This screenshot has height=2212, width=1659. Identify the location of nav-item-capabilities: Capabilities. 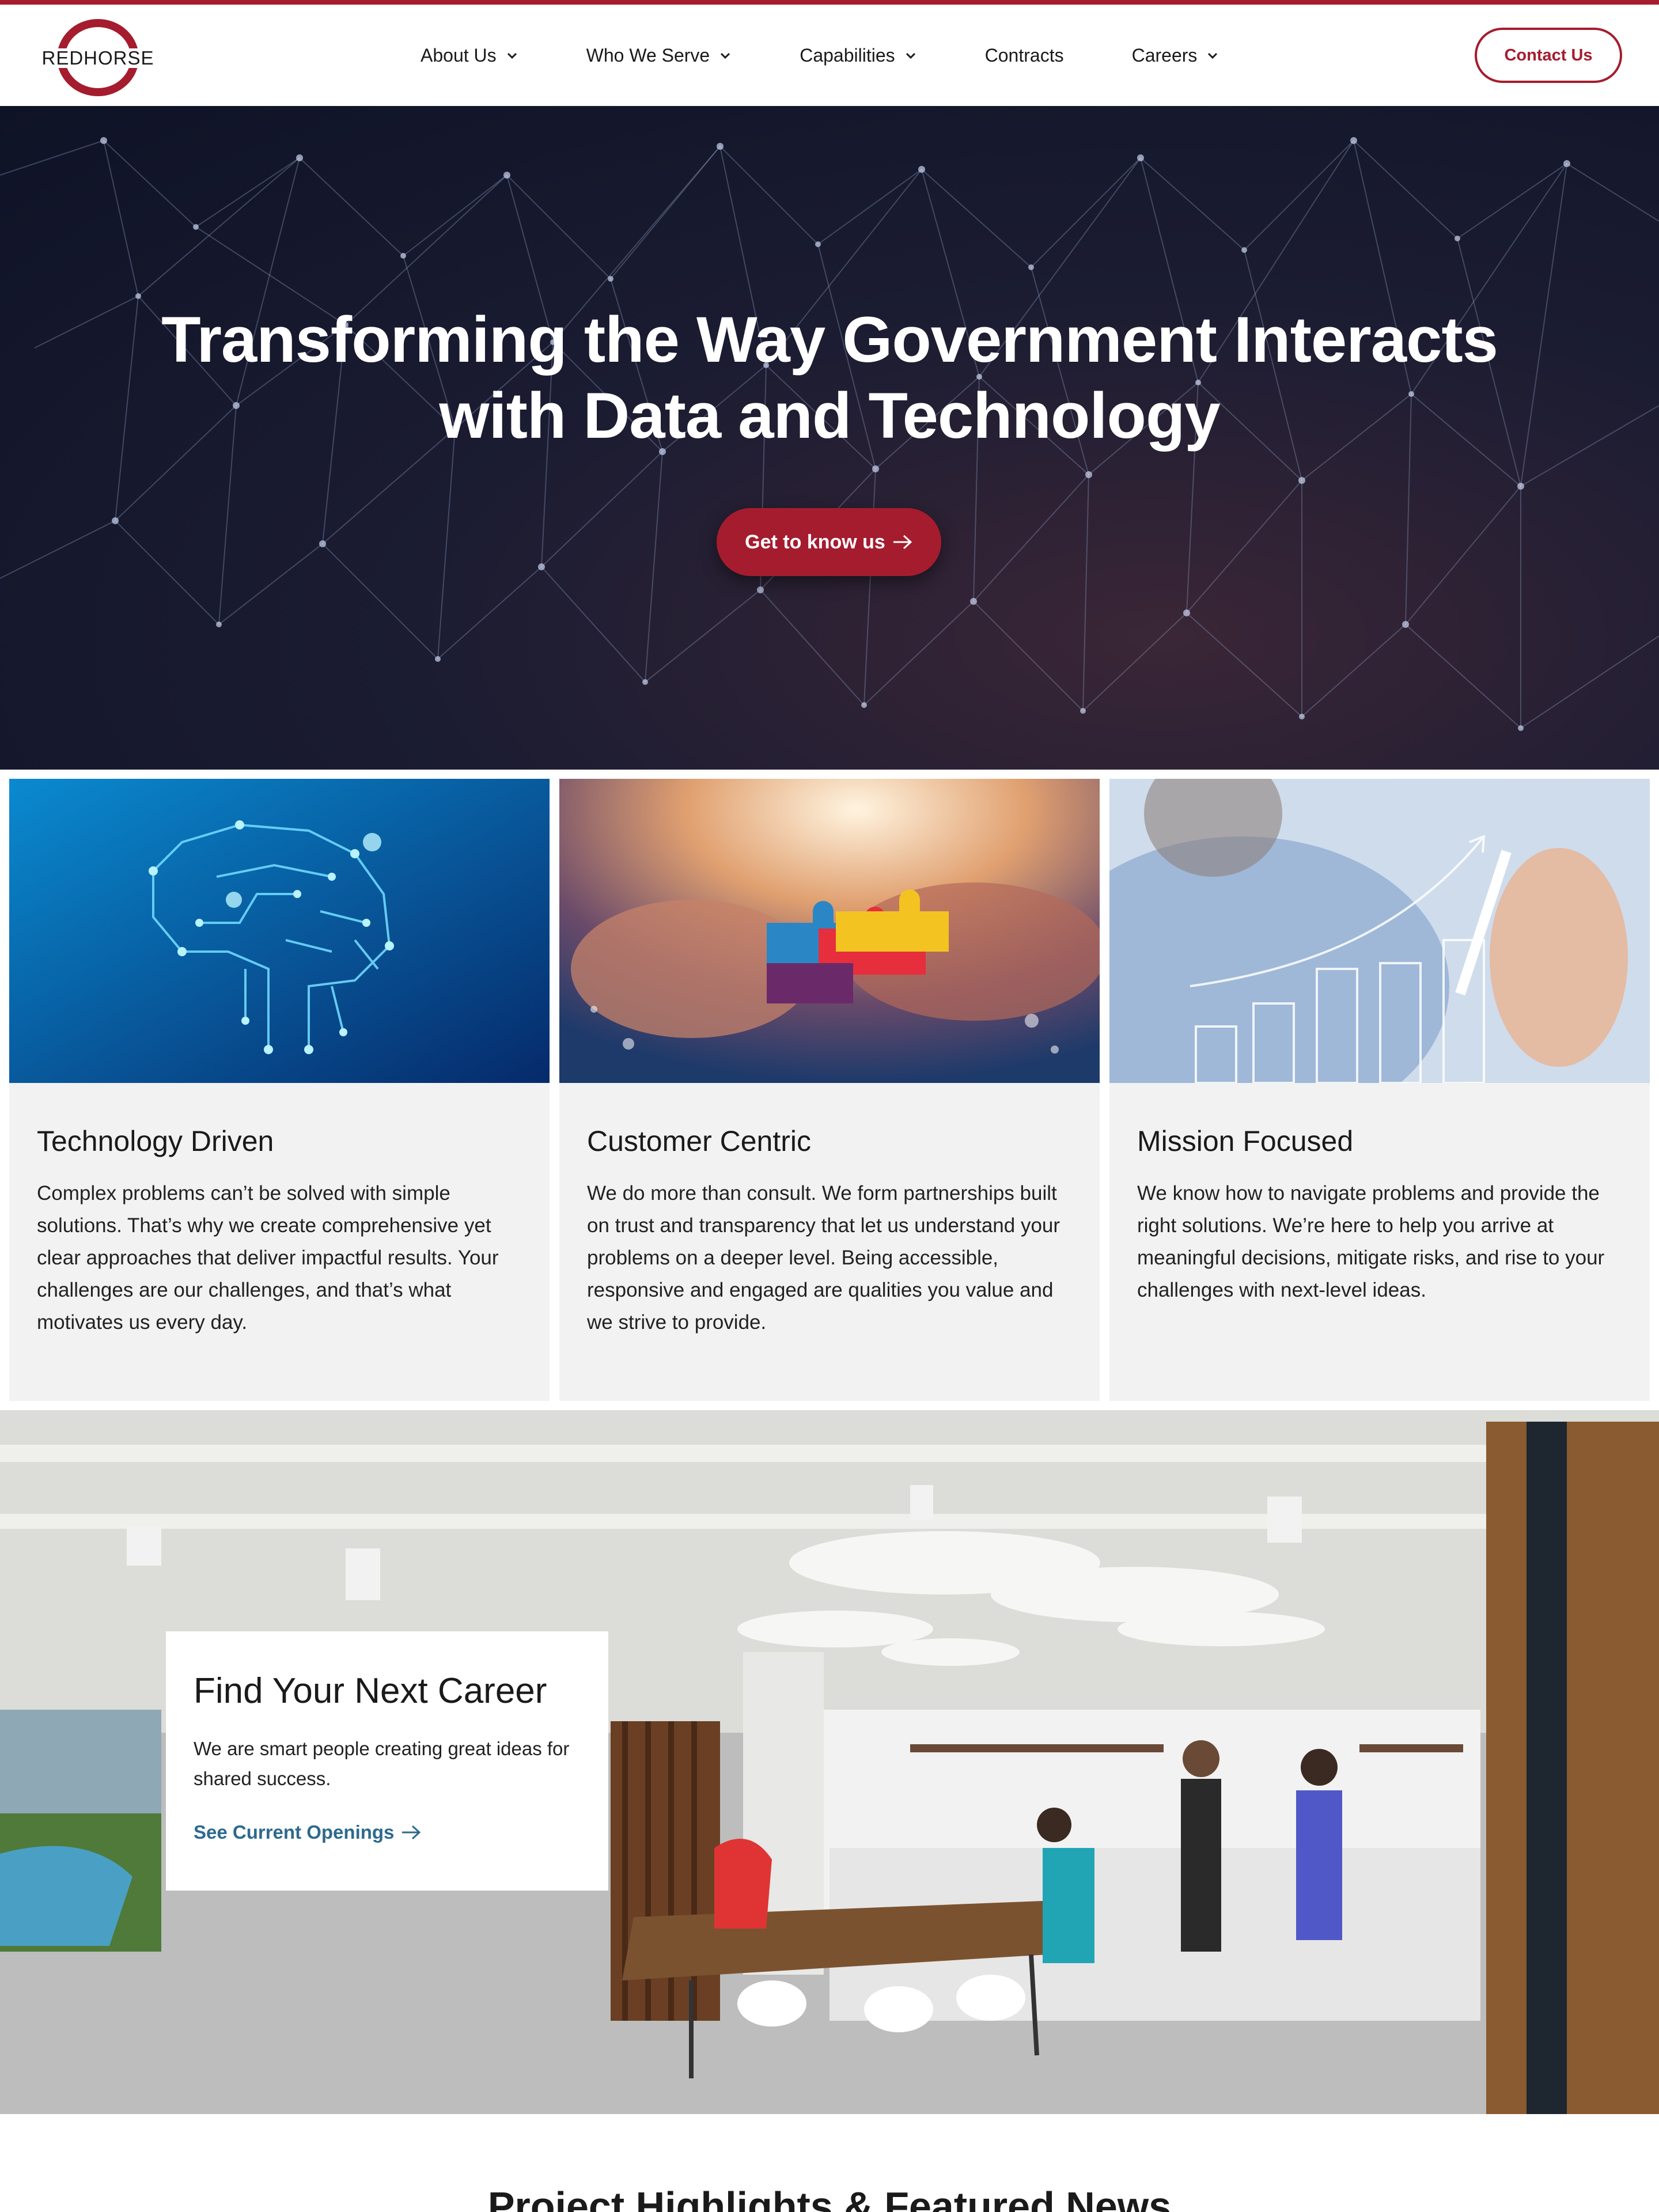
(858, 55).